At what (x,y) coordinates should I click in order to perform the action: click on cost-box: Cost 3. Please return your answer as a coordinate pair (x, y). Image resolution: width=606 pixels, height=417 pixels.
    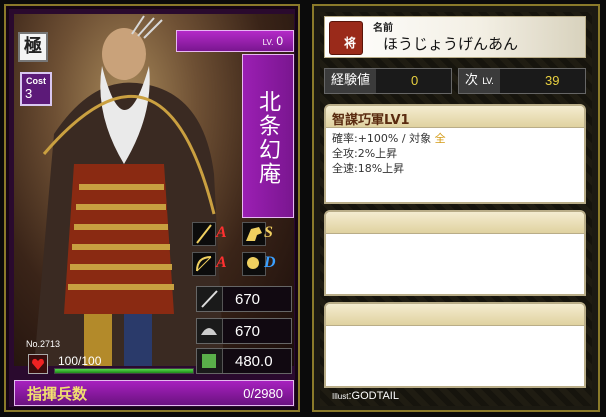
    Looking at the image, I should click on (36, 89).